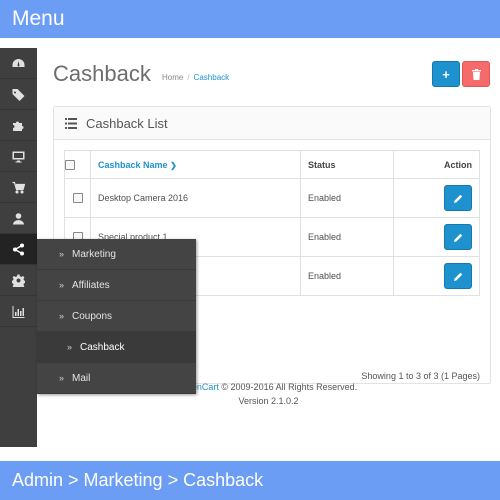  I want to click on desktop-icon, so click(18, 156).